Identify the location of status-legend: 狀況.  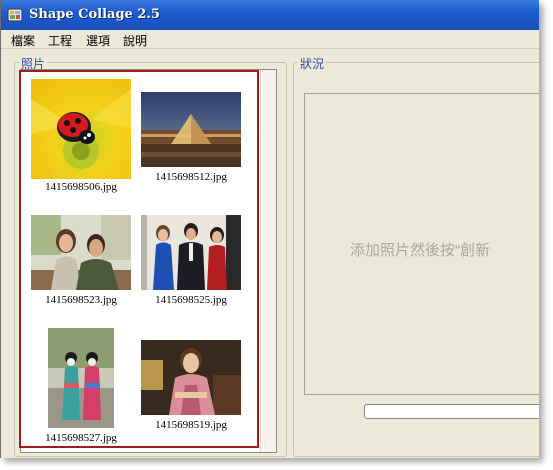
(312, 63).